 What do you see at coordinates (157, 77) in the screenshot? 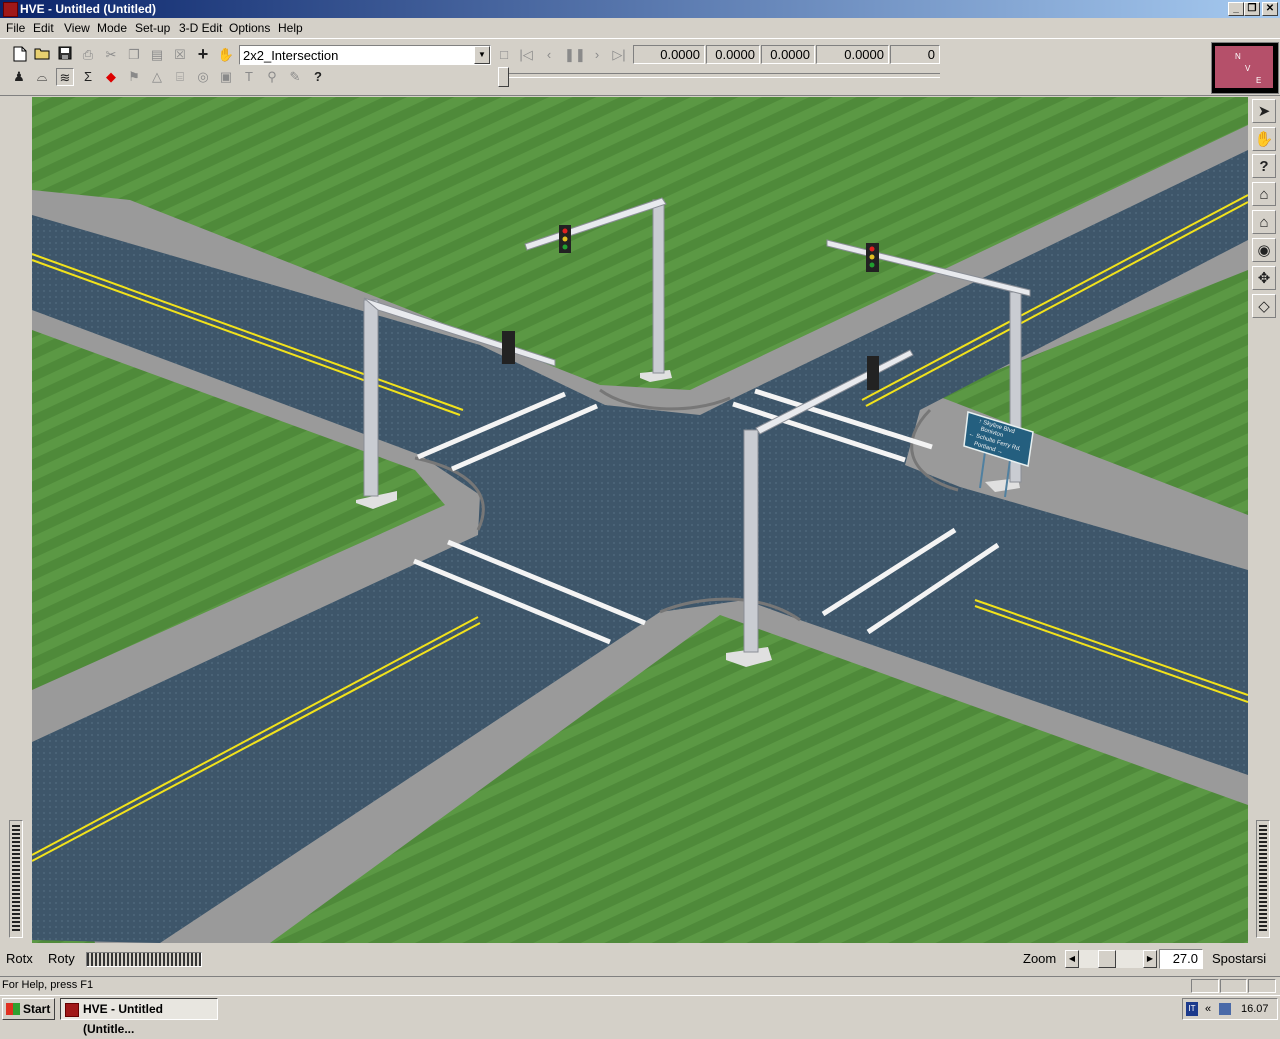
I see `cone-icon: △` at bounding box center [157, 77].